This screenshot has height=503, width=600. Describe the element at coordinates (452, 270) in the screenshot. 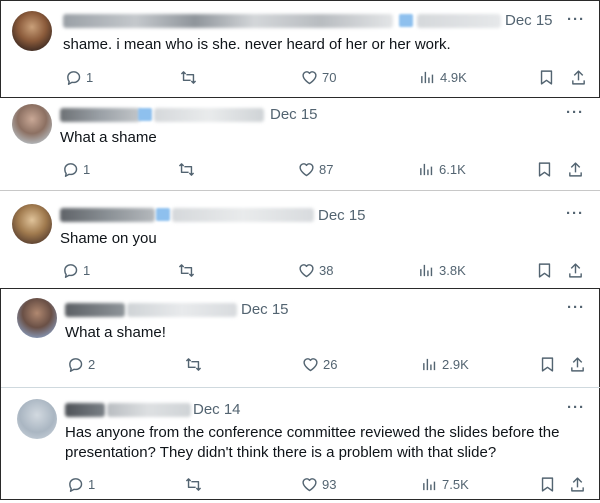

I see `views-count: 3.8K` at that location.